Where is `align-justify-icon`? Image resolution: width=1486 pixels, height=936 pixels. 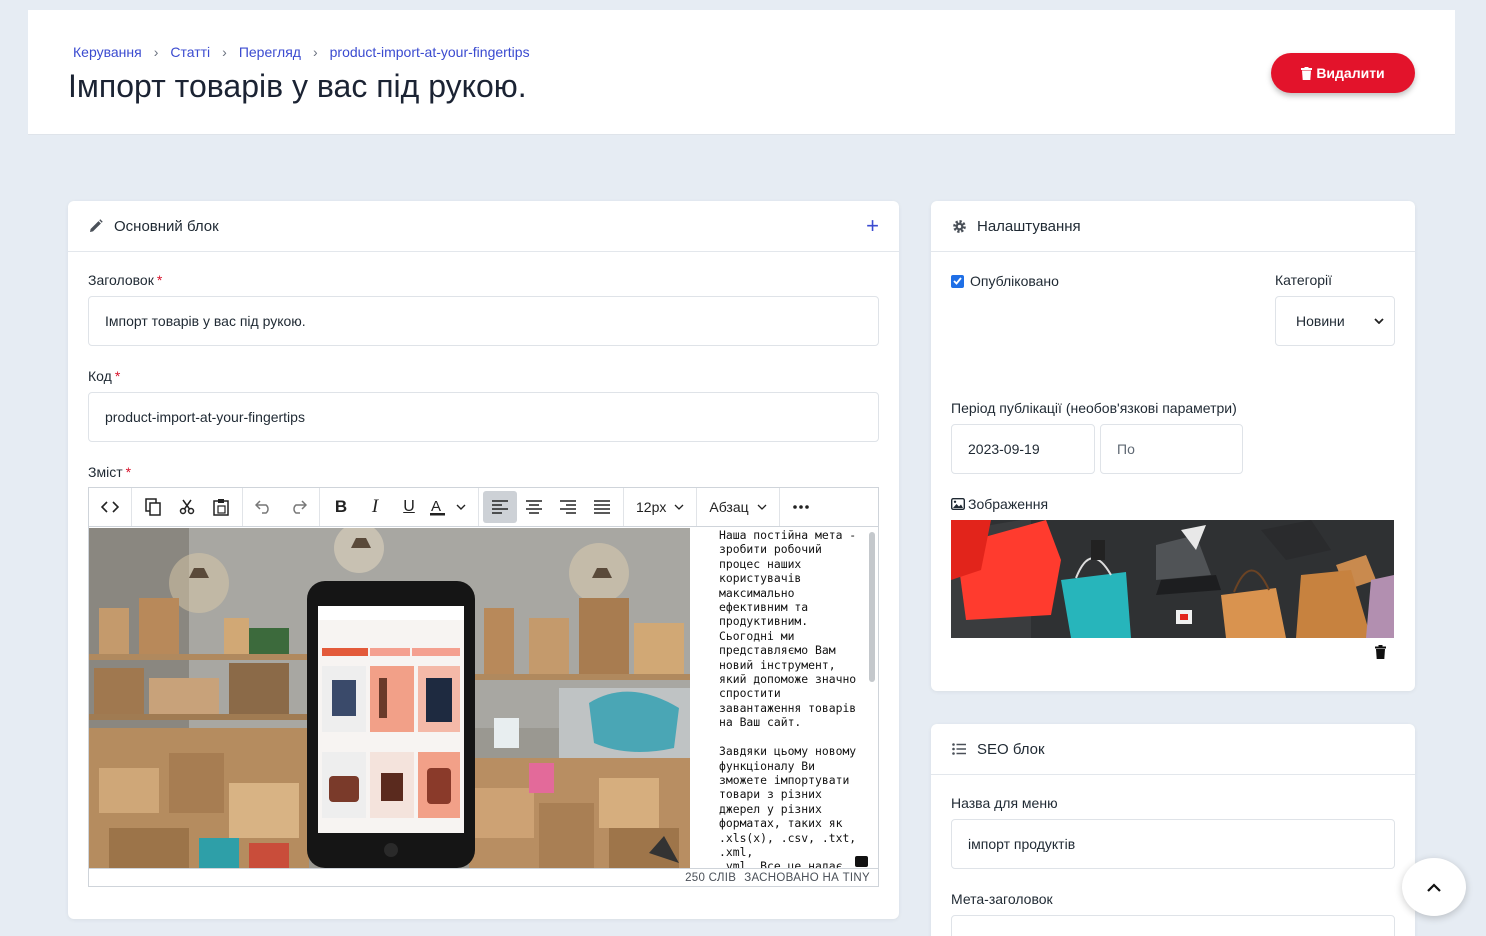 align-justify-icon is located at coordinates (602, 507).